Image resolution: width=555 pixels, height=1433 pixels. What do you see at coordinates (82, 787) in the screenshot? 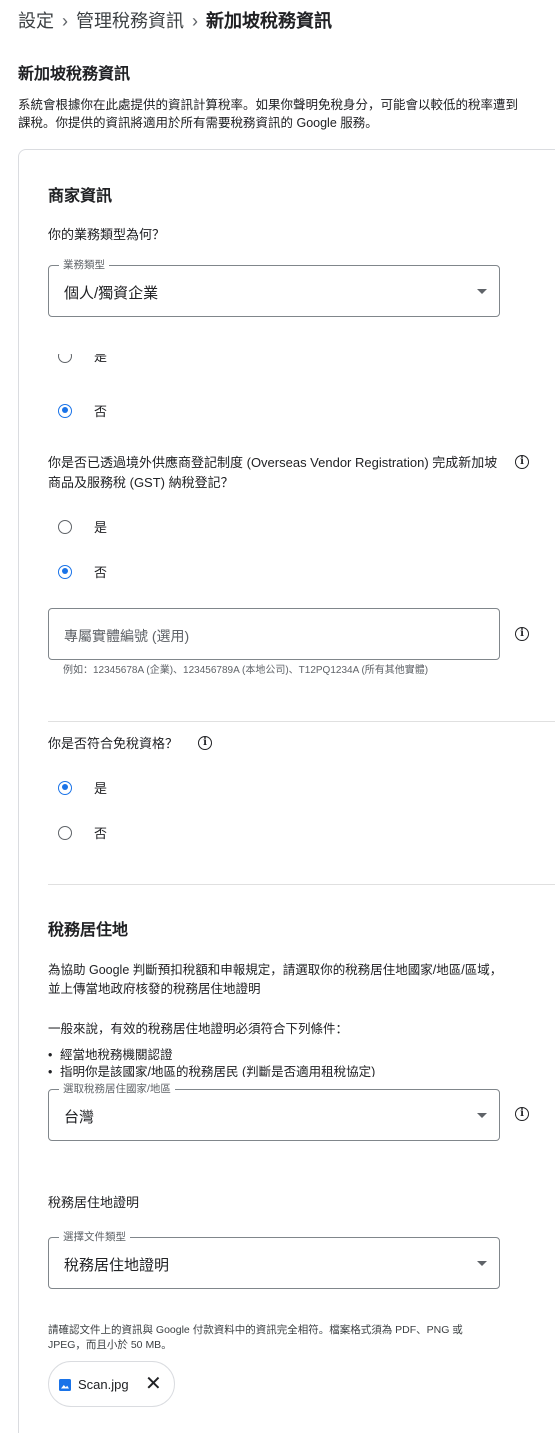
I see `radio-row-yes-3: 是` at bounding box center [82, 787].